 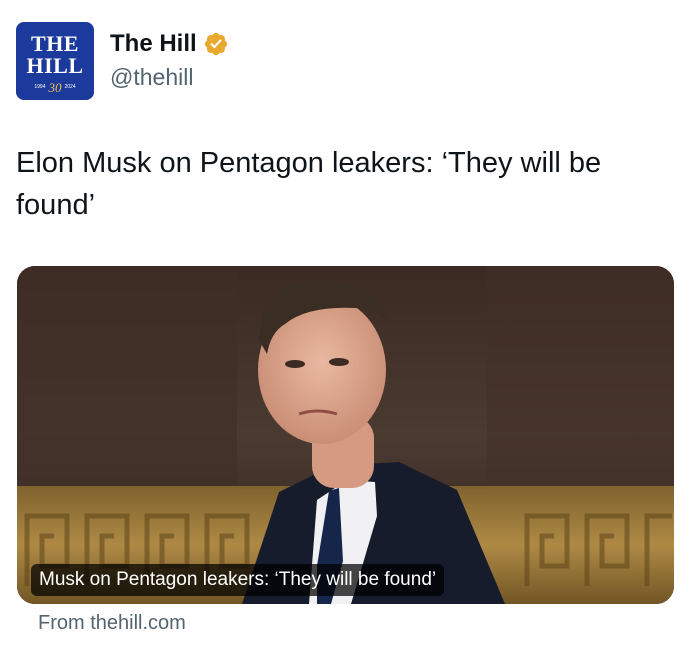 I want to click on account-names: The Hill @thehill, so click(x=169, y=60).